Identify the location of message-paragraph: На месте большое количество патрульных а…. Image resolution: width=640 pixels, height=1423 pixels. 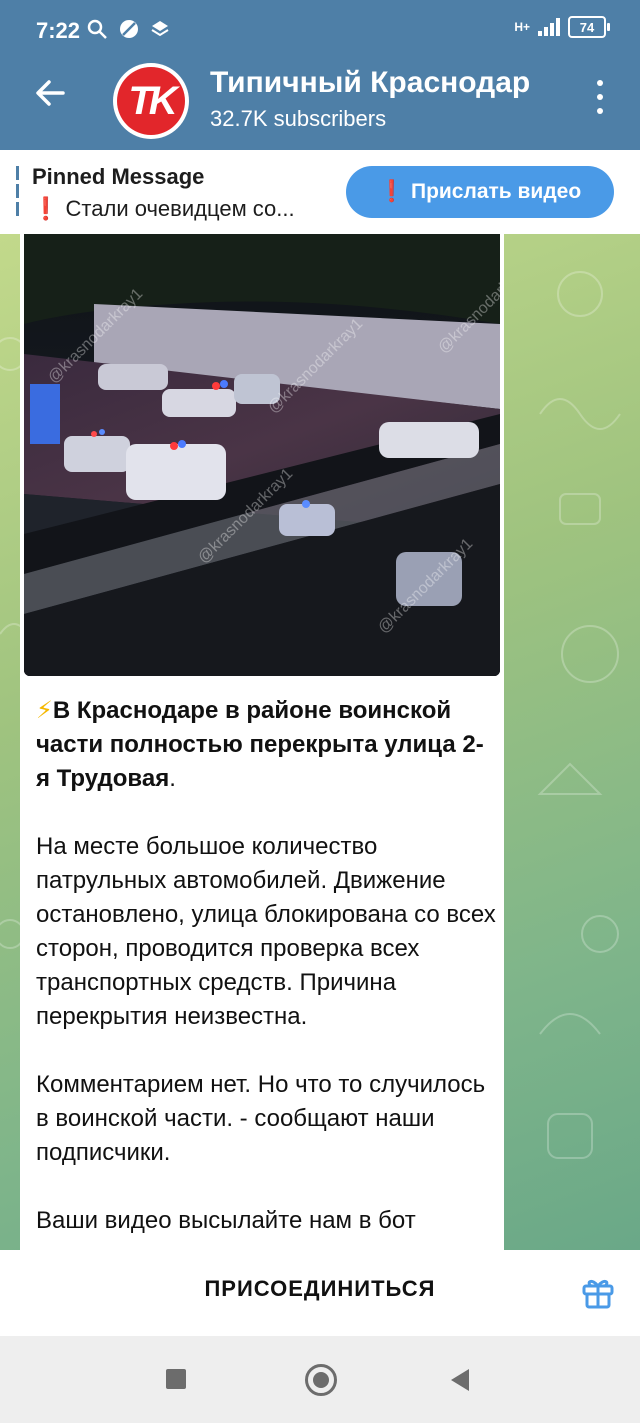
(266, 931).